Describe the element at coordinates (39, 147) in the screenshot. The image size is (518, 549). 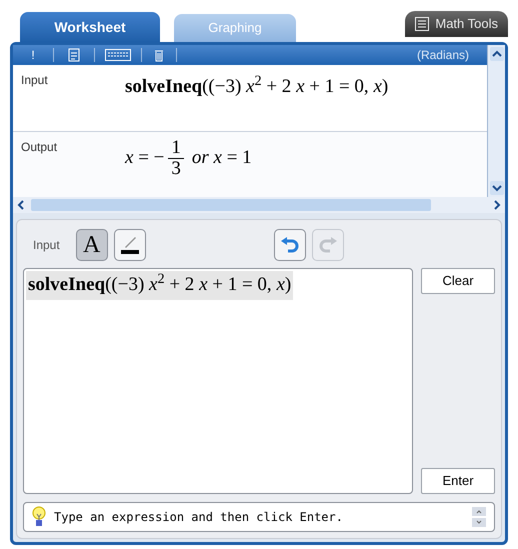
I see `output-label: Output` at that location.